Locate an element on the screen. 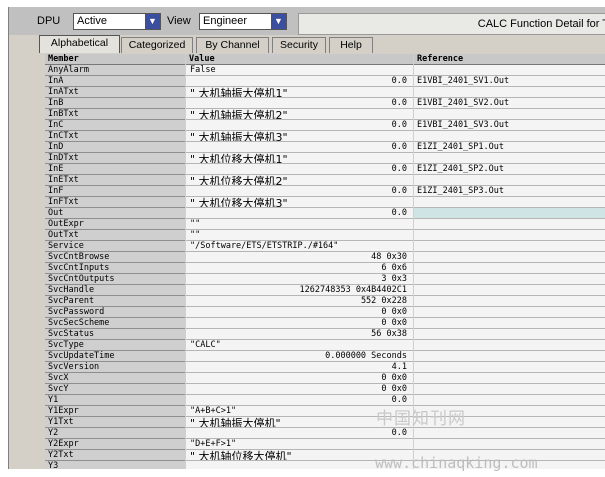 This screenshot has width=605, height=477. tab-by-channel: By Channel is located at coordinates (232, 45).